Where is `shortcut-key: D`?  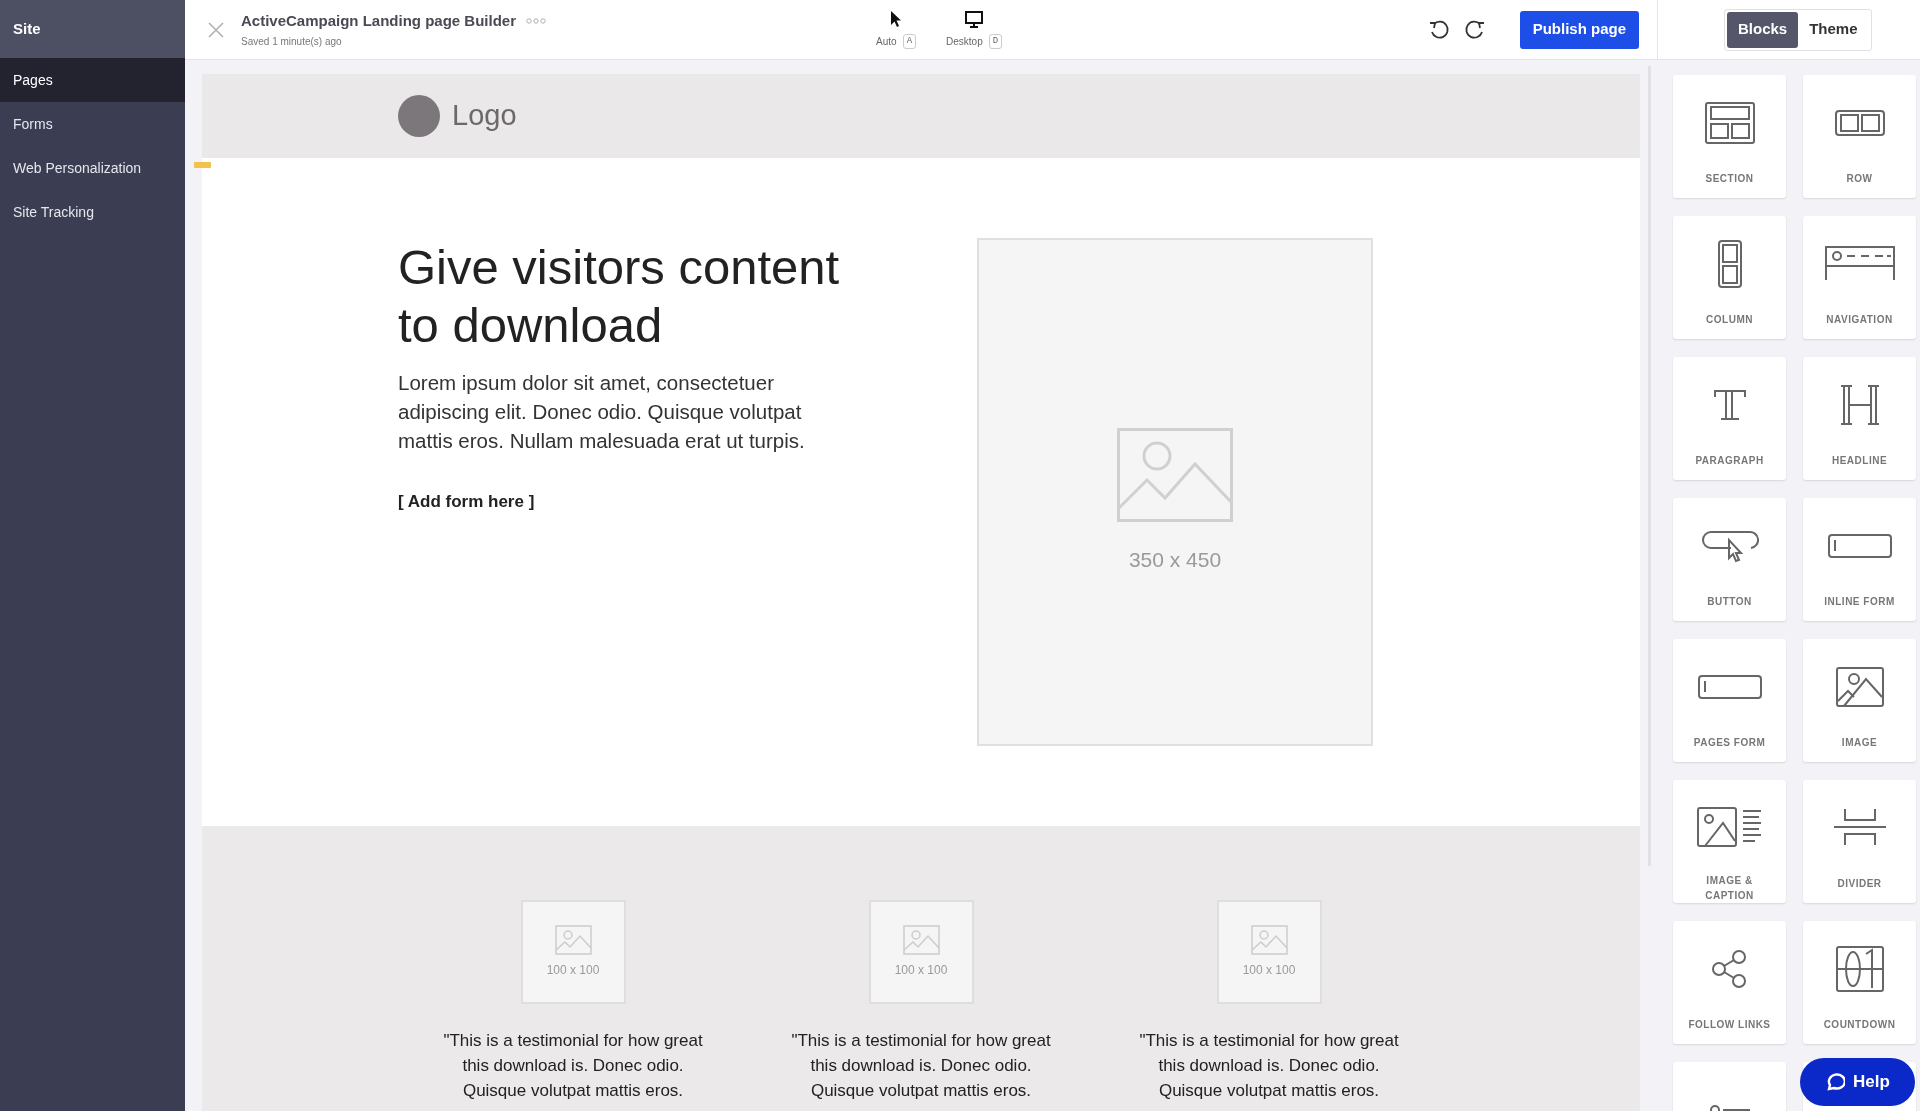 shortcut-key: D is located at coordinates (995, 41).